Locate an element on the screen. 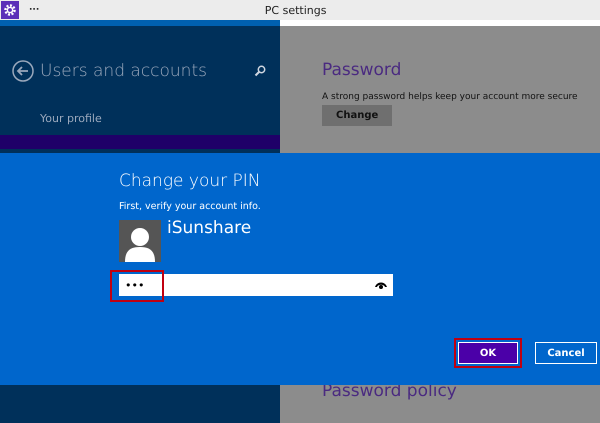 The height and width of the screenshot is (423, 600). menu-glyph: ··· is located at coordinates (34, 10).